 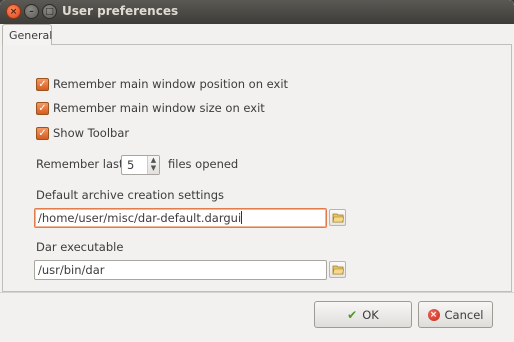 I want to click on remember-position-option: ✓ Remember main window position on exit, so click(x=162, y=84).